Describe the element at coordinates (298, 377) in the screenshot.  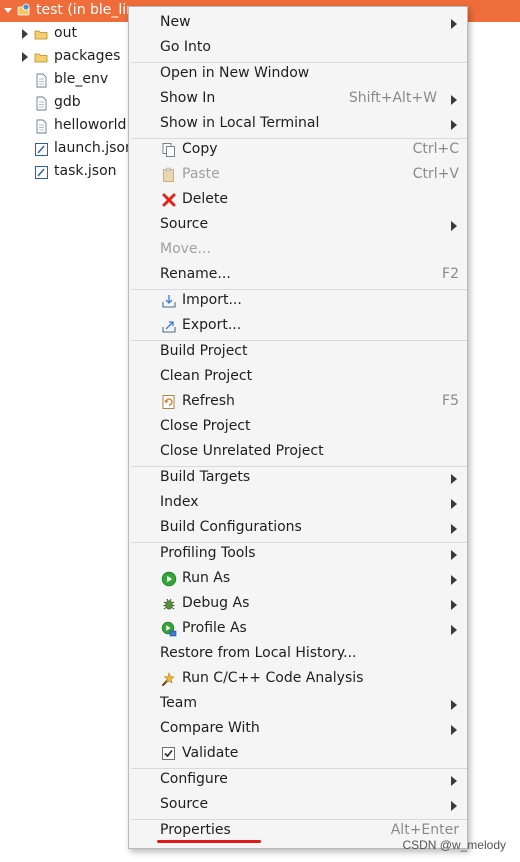
I see `menu-item-clean-project: Clean Project` at that location.